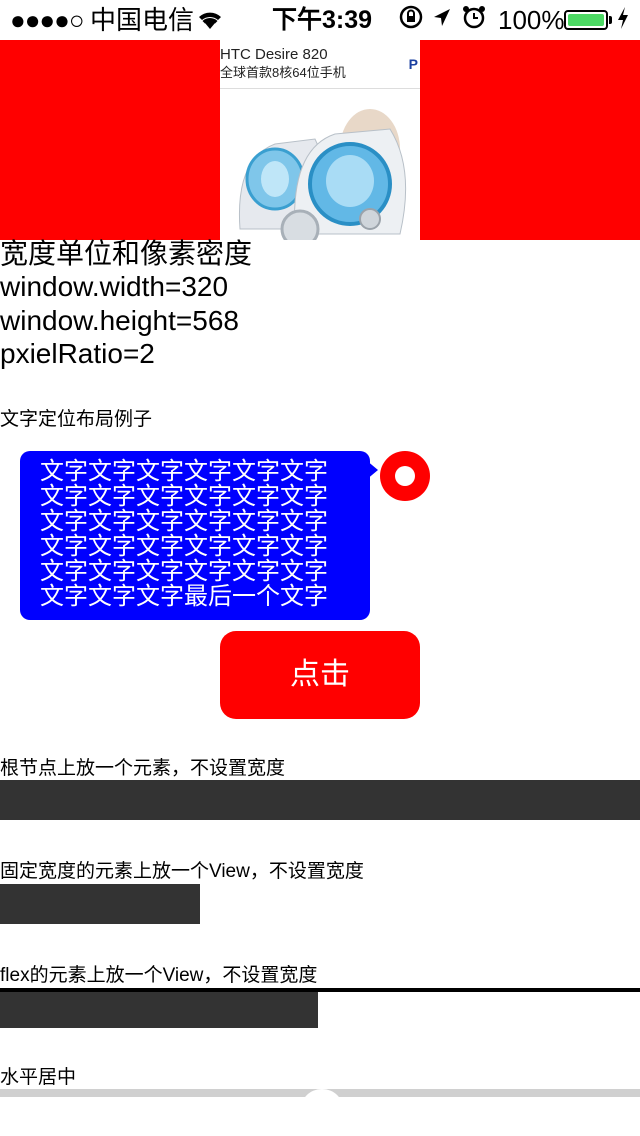  I want to click on battery-level, so click(586, 20).